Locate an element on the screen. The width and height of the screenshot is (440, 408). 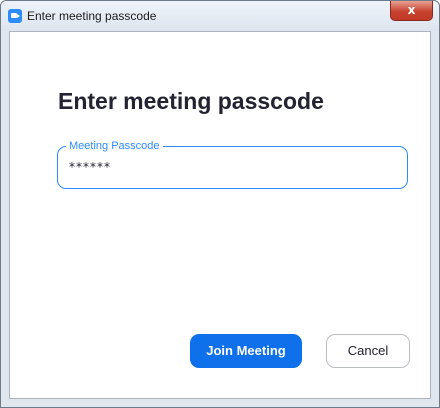
title-bar: Enter meeting passcode x is located at coordinates (220, 16).